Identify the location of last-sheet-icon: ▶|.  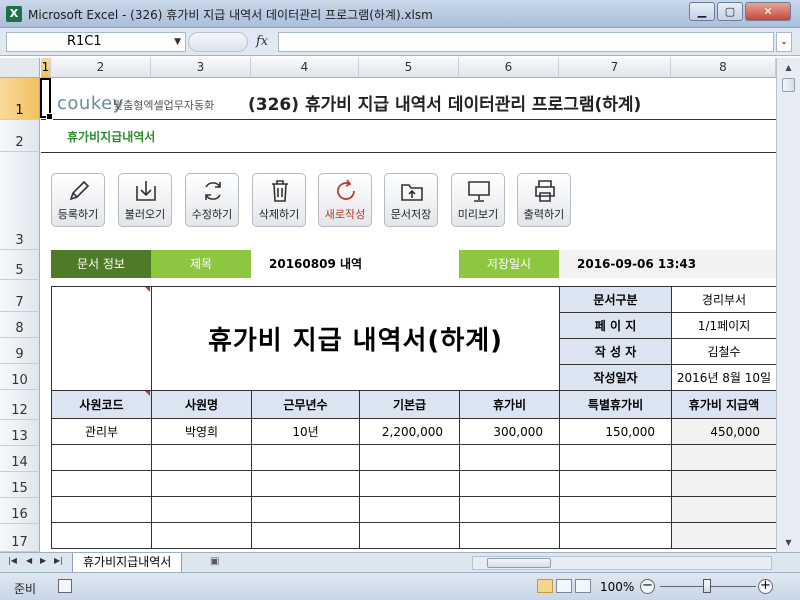
(58, 560).